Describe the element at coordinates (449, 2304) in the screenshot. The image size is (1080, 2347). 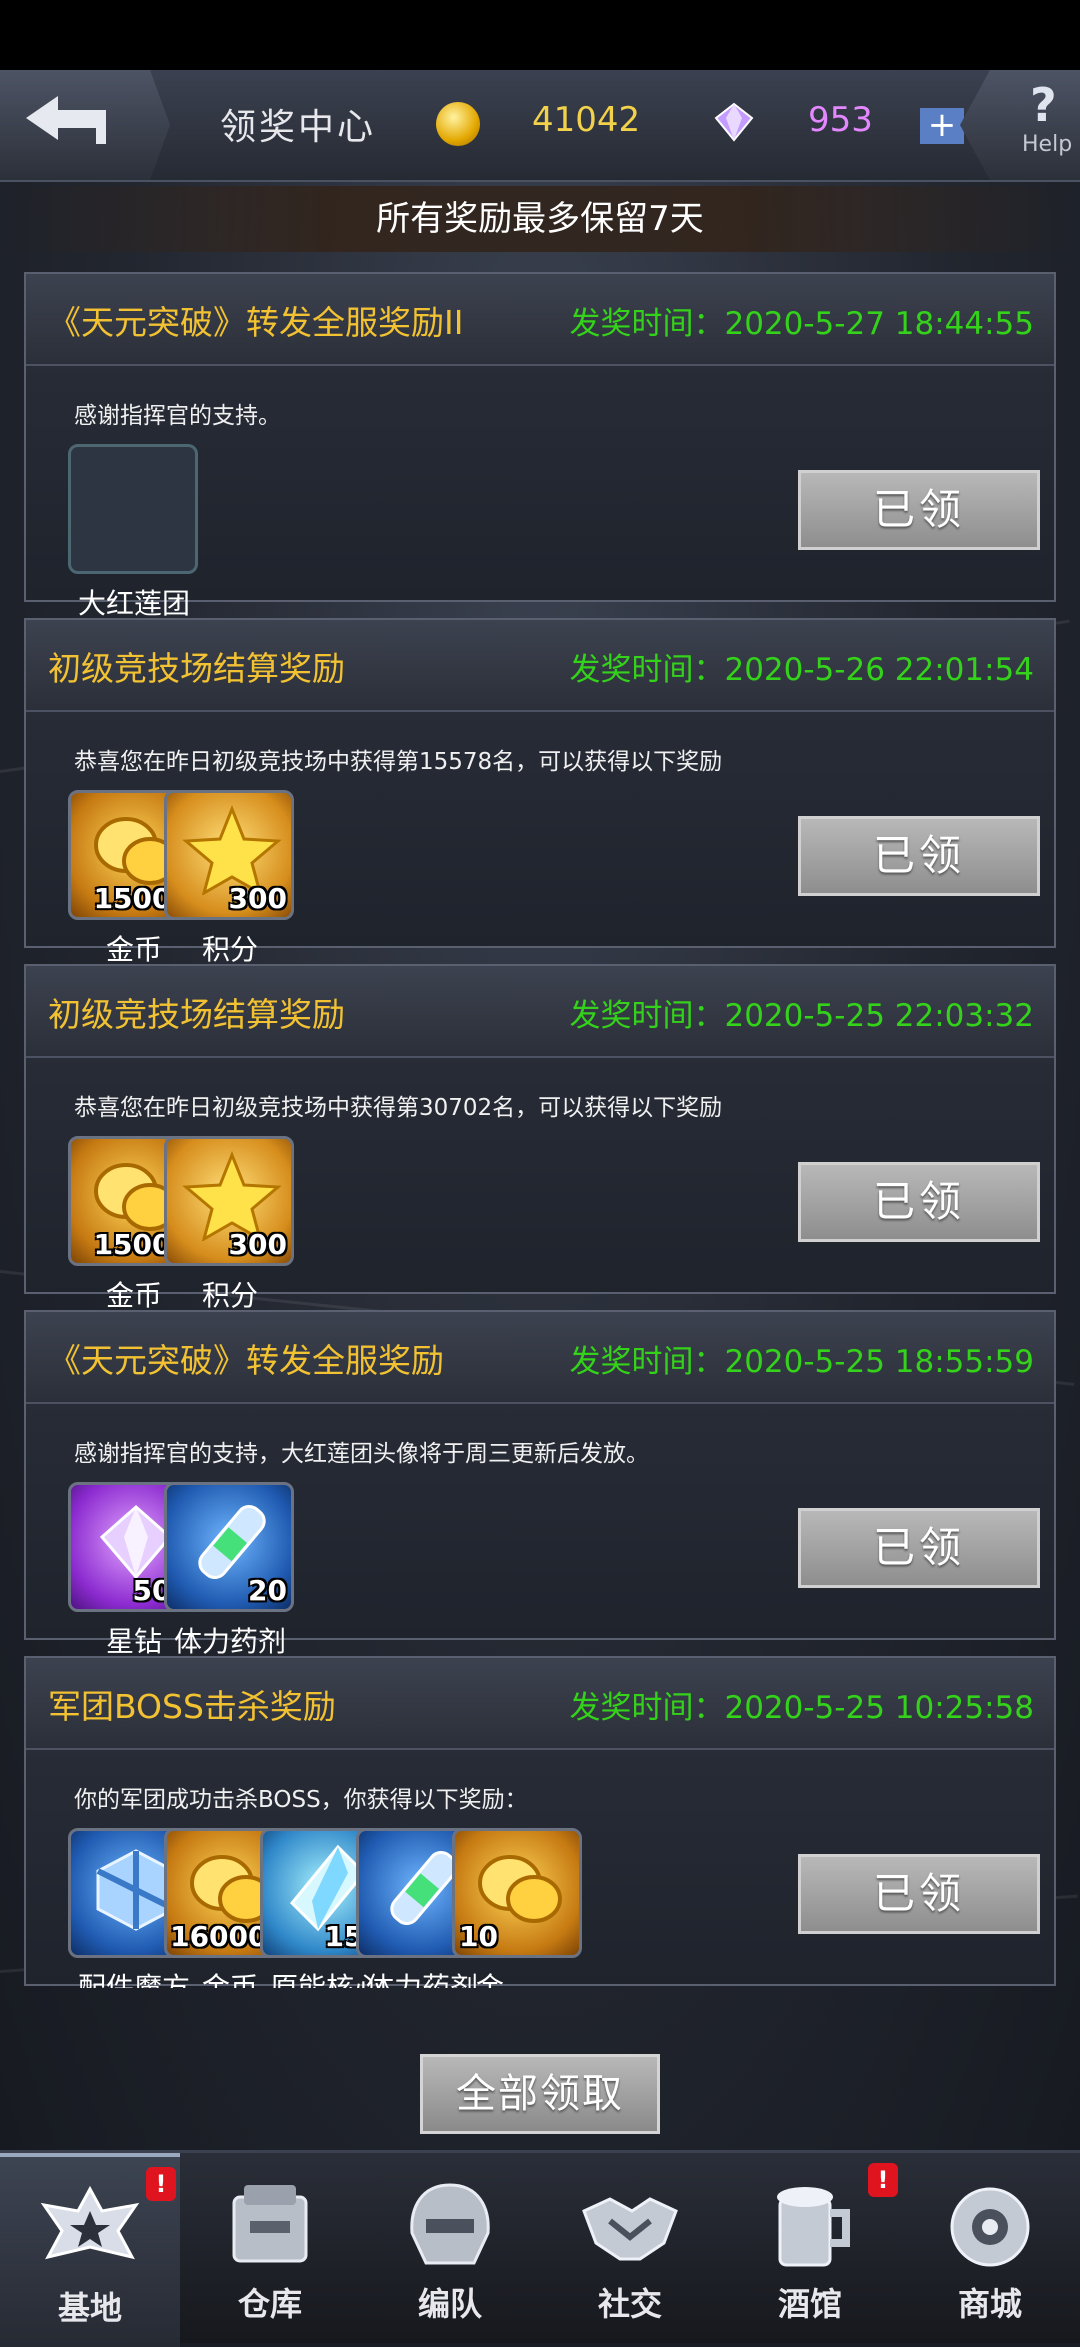
I see `nav-label: 编队` at that location.